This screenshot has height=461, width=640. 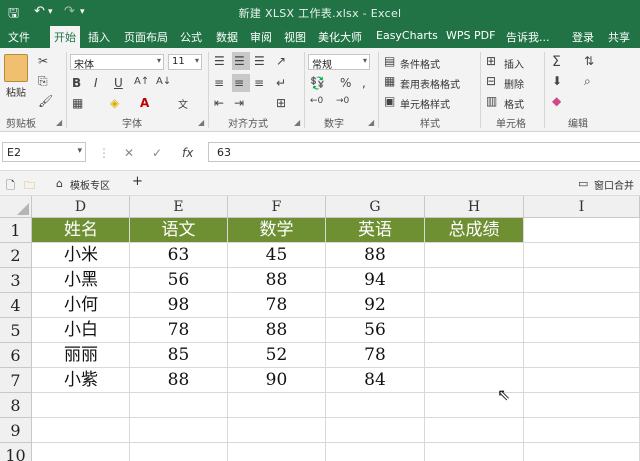 I want to click on cell-g1: 英语, so click(x=375, y=230).